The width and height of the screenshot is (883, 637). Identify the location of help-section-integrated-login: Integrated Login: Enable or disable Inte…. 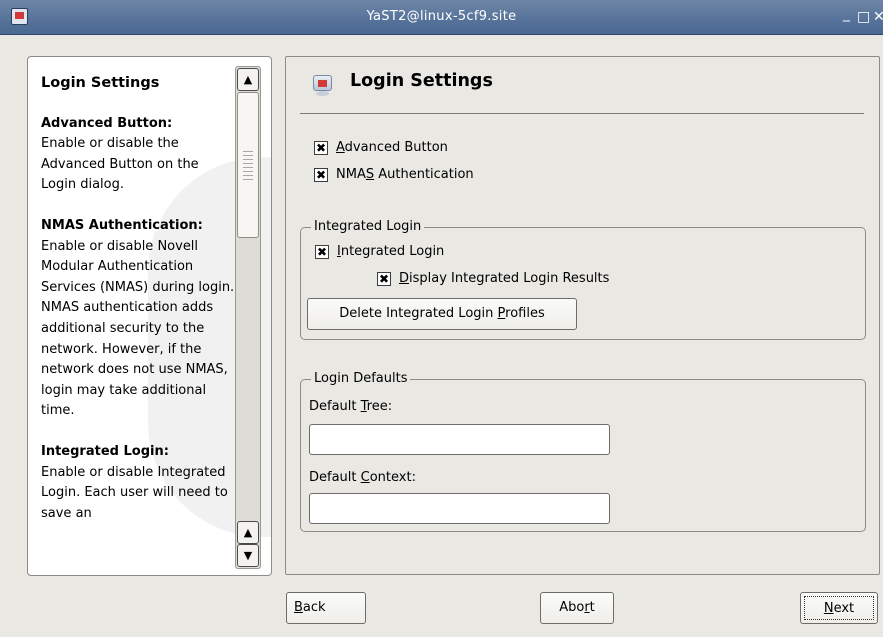
(138, 483).